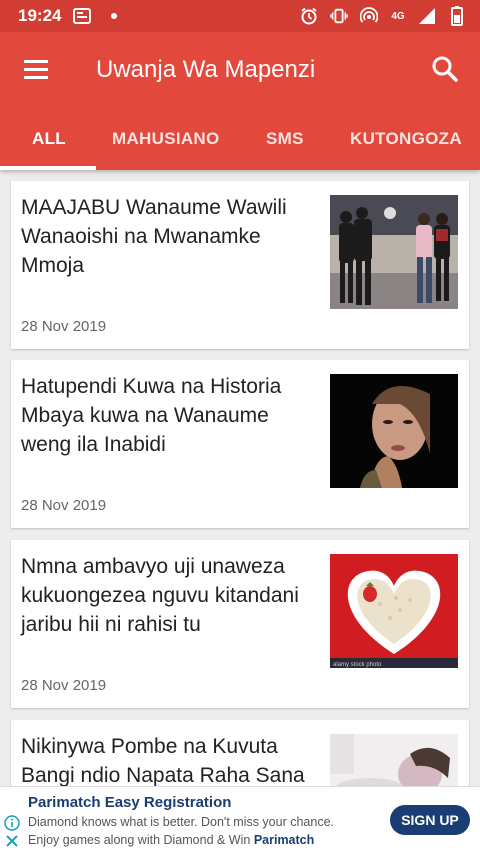 The image size is (480, 854). Describe the element at coordinates (12, 823) in the screenshot. I see `ad-info-icon` at that location.